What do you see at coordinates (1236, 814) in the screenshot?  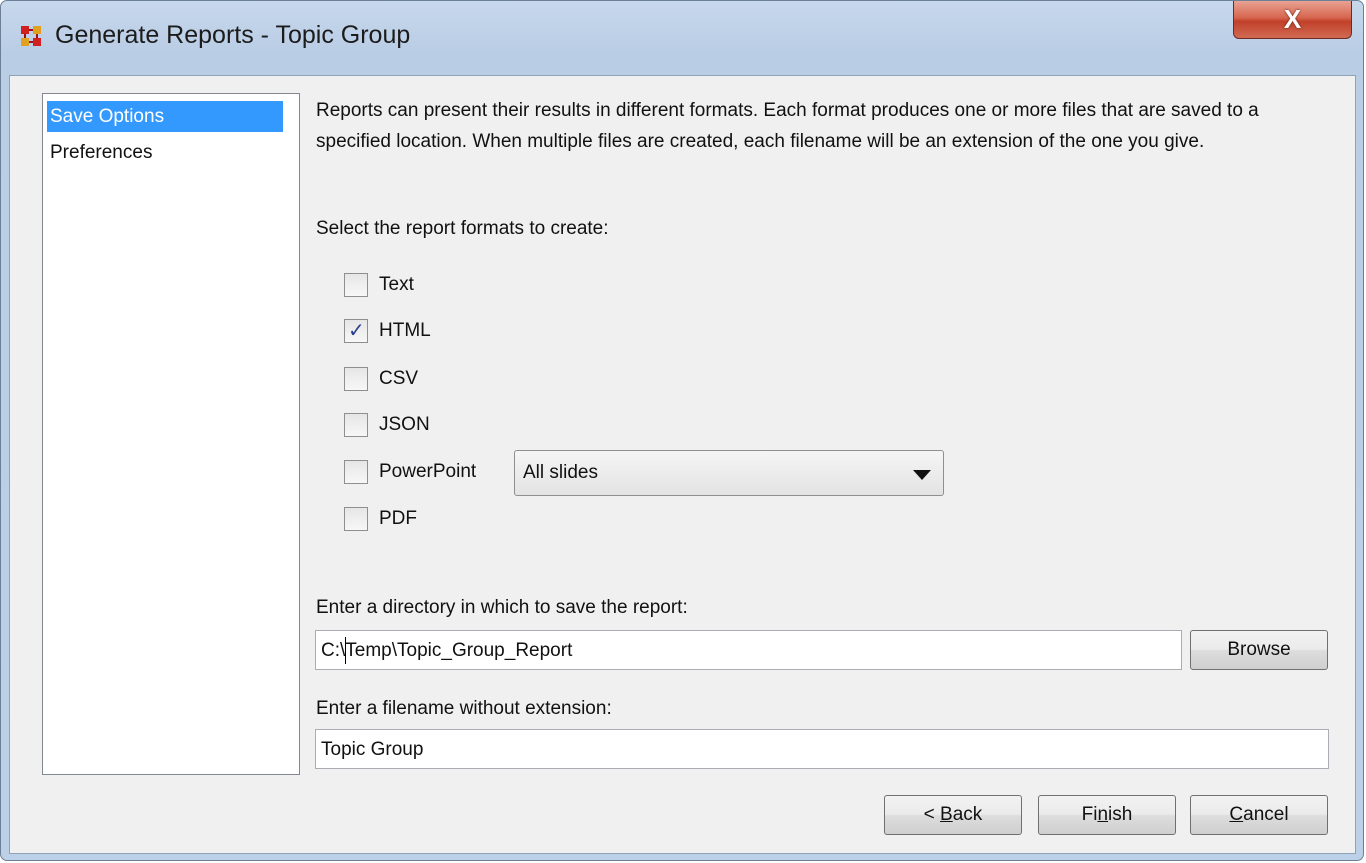 I see `cancel-label-mnemonic: C` at bounding box center [1236, 814].